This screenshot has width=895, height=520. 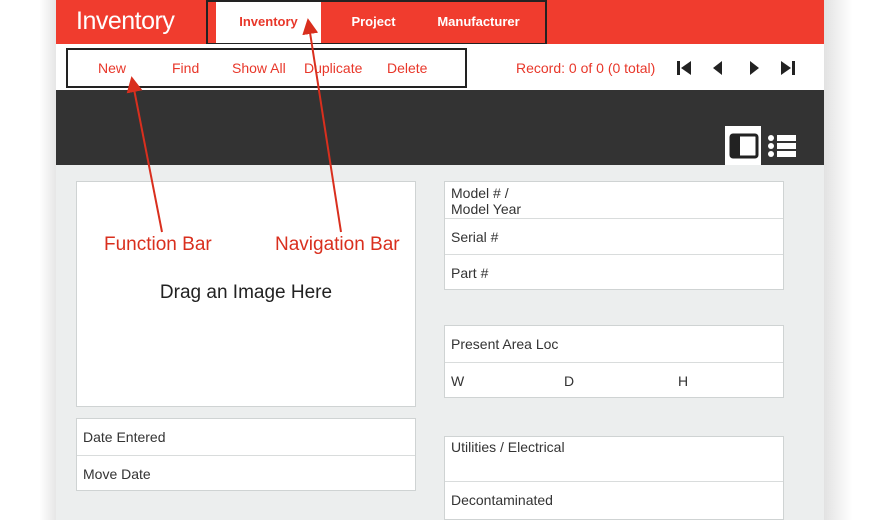 What do you see at coordinates (234, 125) in the screenshot?
I see `annotation-arrows` at bounding box center [234, 125].